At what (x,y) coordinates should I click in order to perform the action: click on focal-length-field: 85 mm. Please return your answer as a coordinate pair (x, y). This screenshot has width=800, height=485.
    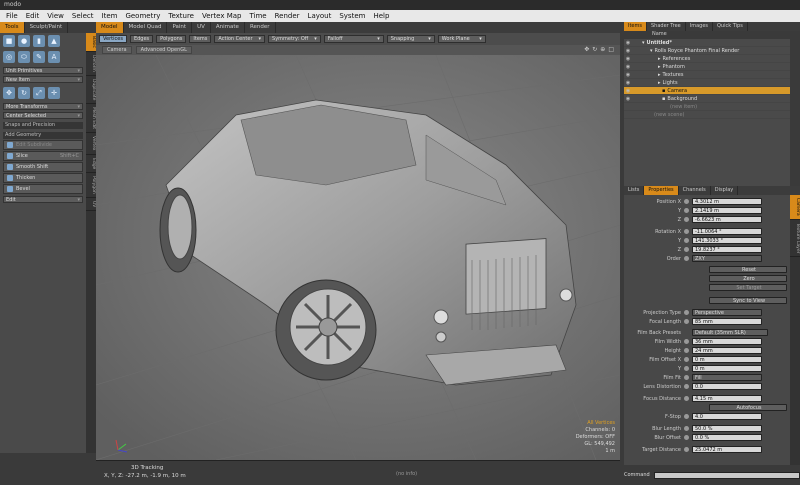
    Looking at the image, I should click on (727, 321).